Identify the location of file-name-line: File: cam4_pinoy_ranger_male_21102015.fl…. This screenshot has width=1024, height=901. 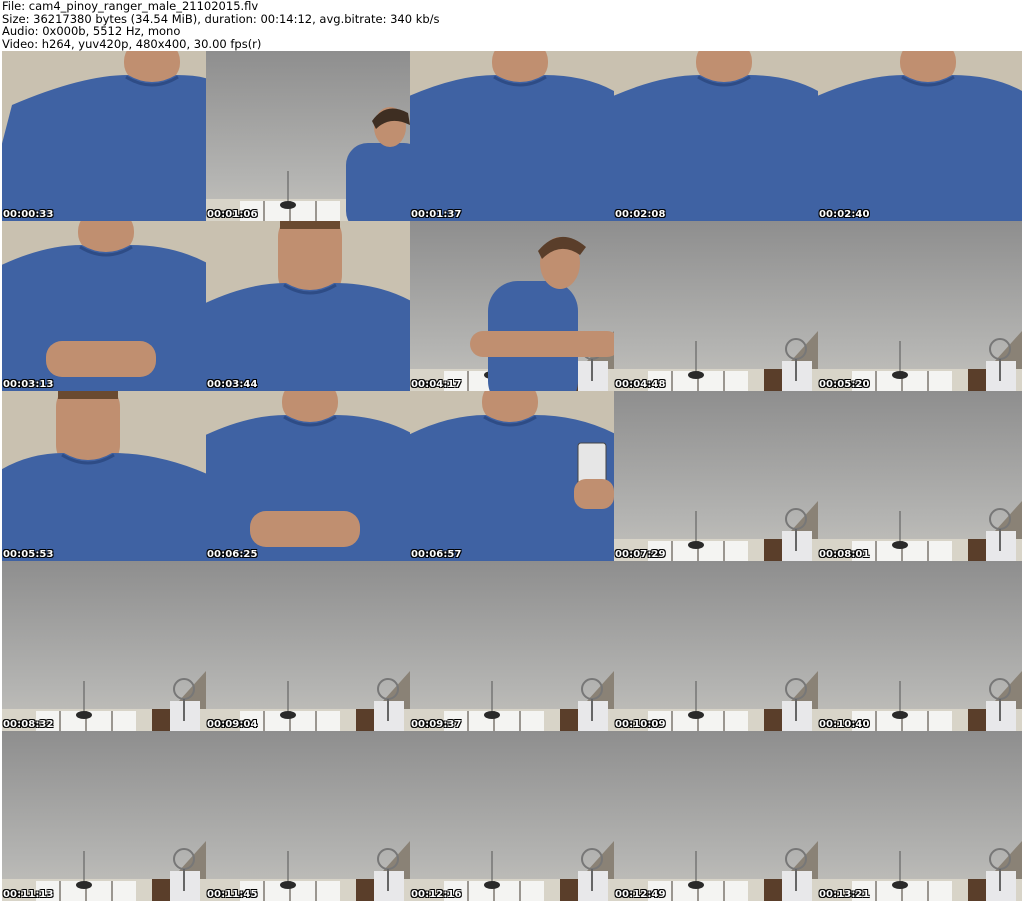
(130, 6).